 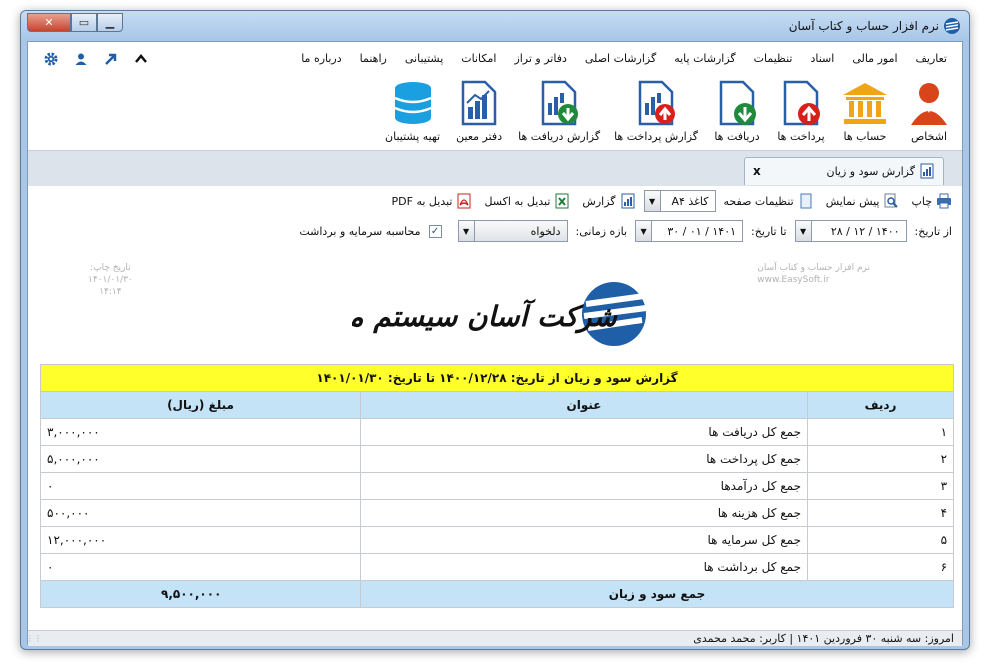 What do you see at coordinates (944, 201) in the screenshot?
I see `printer-icon` at bounding box center [944, 201].